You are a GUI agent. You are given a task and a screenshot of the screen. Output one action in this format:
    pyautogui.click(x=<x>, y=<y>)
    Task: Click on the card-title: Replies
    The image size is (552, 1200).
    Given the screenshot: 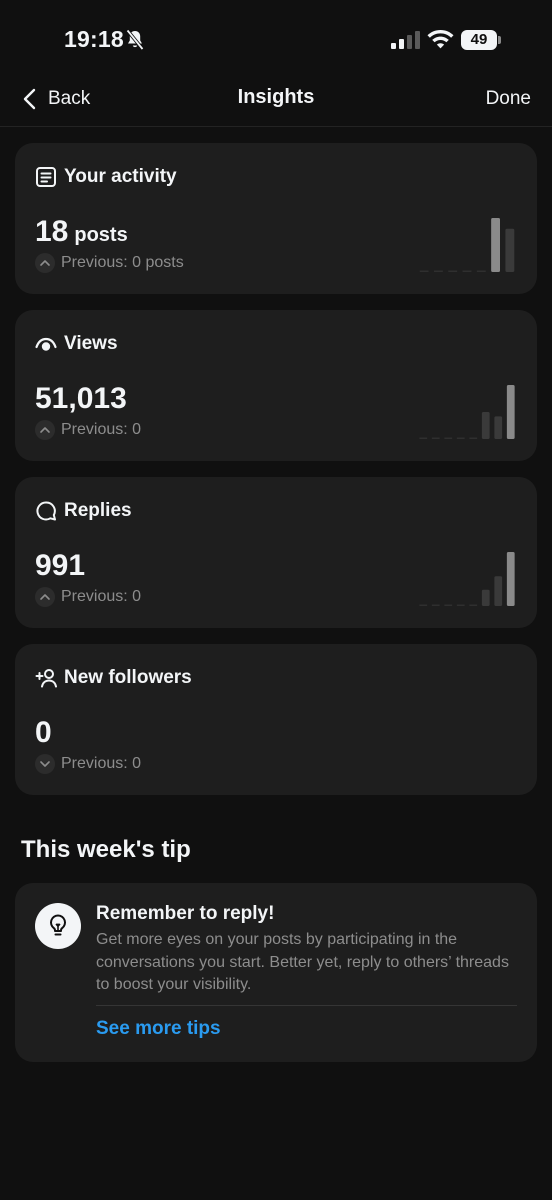 What is the action you would take?
    pyautogui.click(x=98, y=510)
    